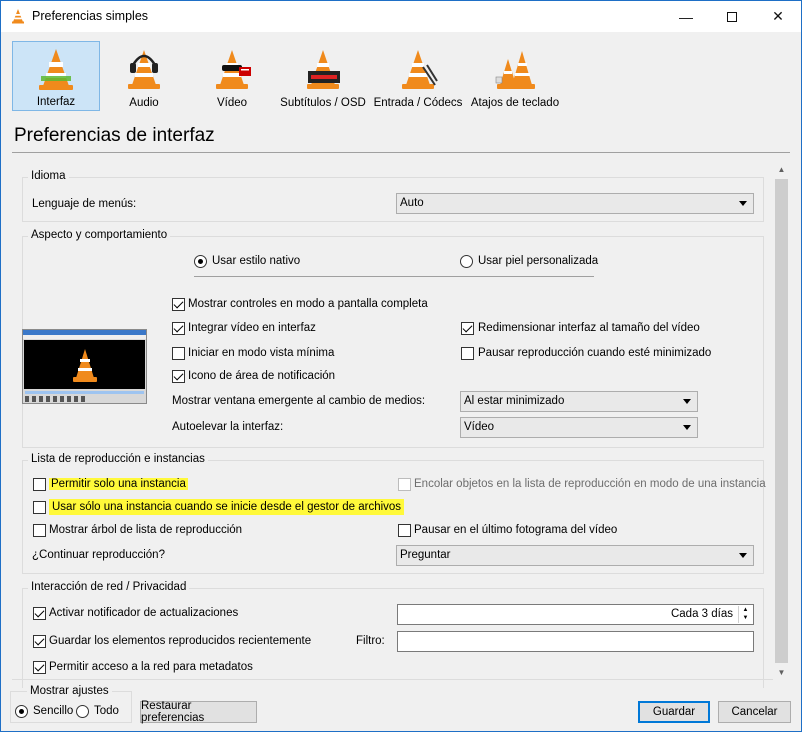 The image size is (802, 732). I want to click on maximize-icon, so click(732, 16).